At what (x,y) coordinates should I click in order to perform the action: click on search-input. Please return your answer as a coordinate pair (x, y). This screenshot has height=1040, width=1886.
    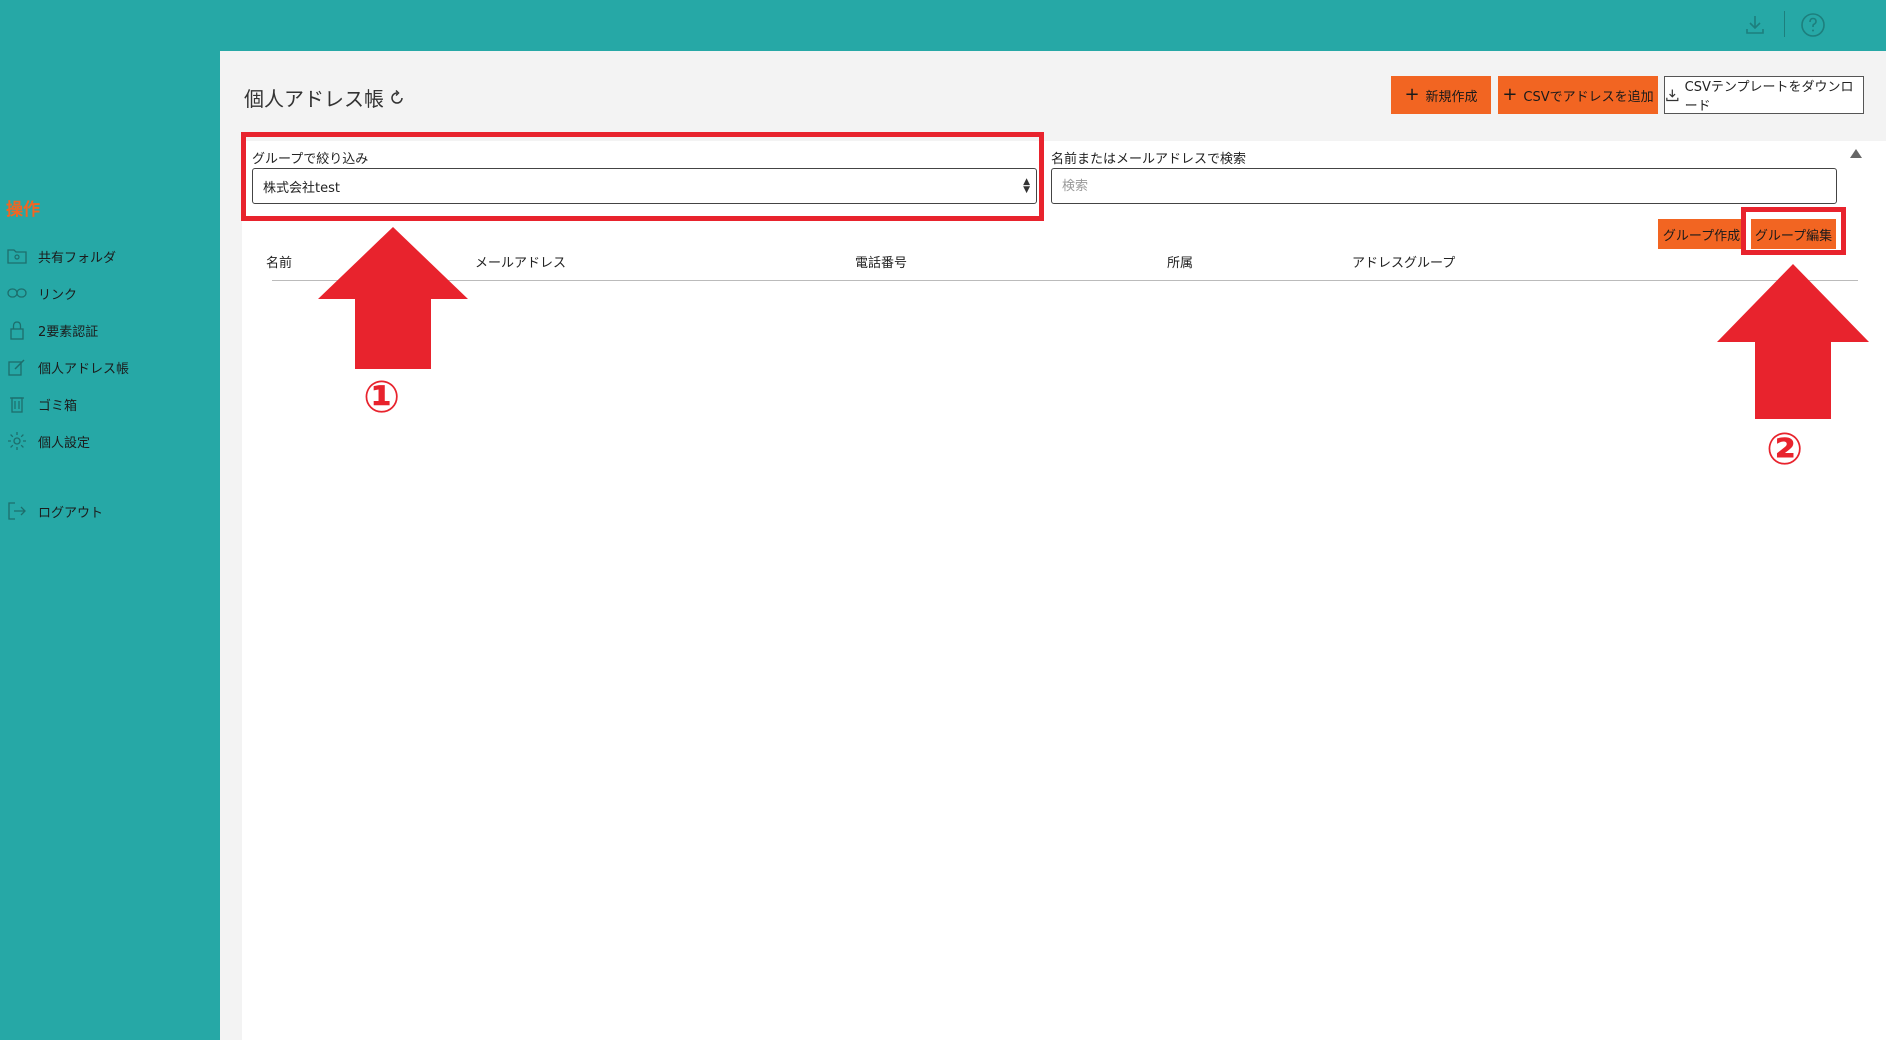
    Looking at the image, I should click on (1444, 186).